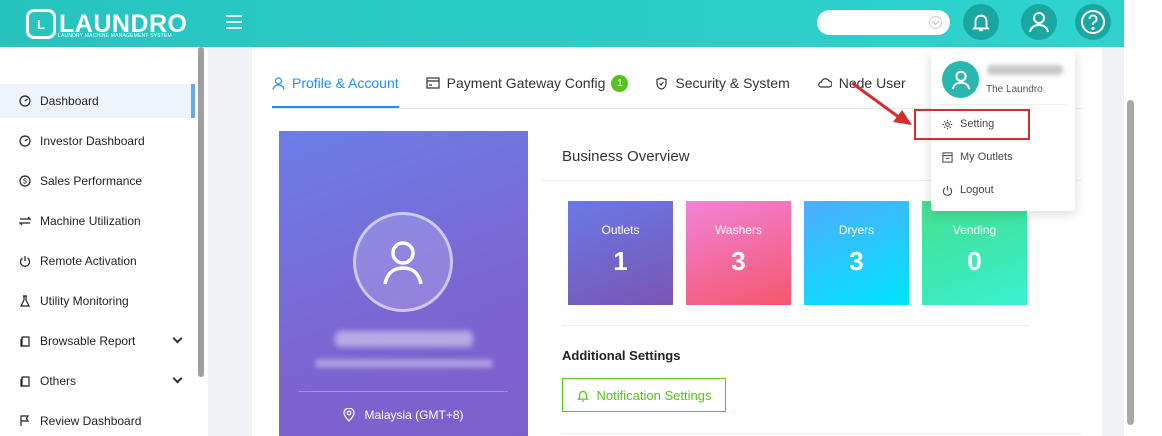 The width and height of the screenshot is (1162, 436). I want to click on sidebar-item-utility-monitoring: Utility Monitoring, so click(97, 301).